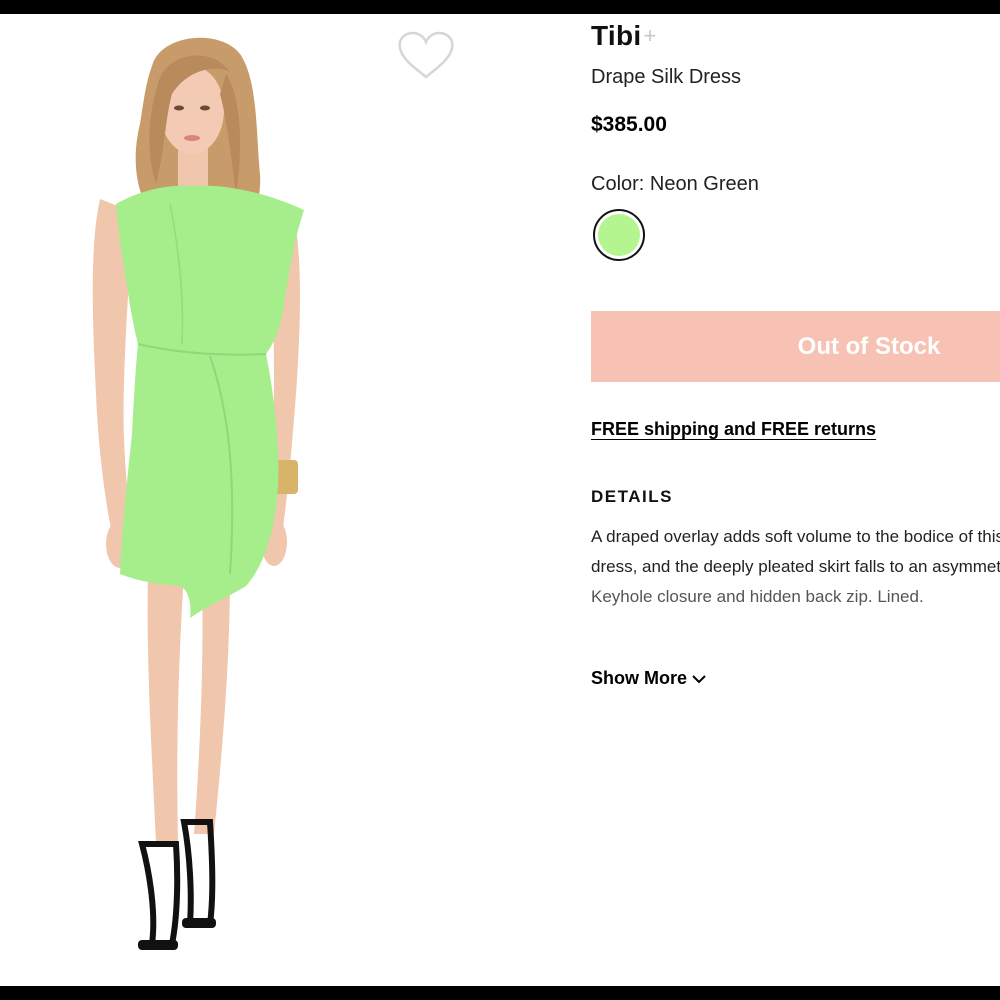 This screenshot has width=1000, height=1000. I want to click on show-more-label: Show More, so click(639, 678).